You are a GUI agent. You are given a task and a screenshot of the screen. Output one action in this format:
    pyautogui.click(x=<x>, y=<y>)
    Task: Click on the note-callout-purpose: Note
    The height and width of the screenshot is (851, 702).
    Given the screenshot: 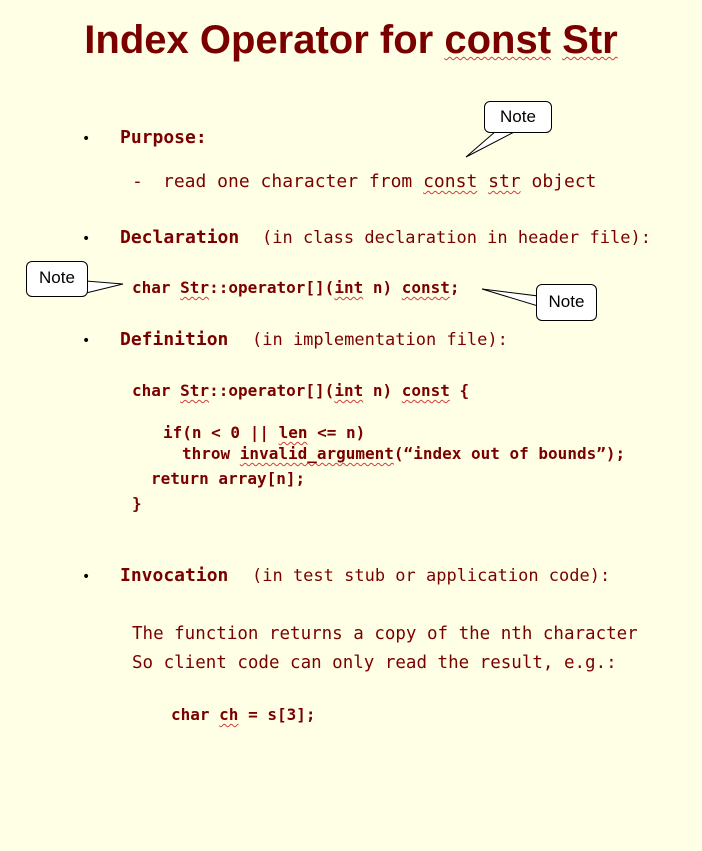 What is the action you would take?
    pyautogui.click(x=518, y=117)
    